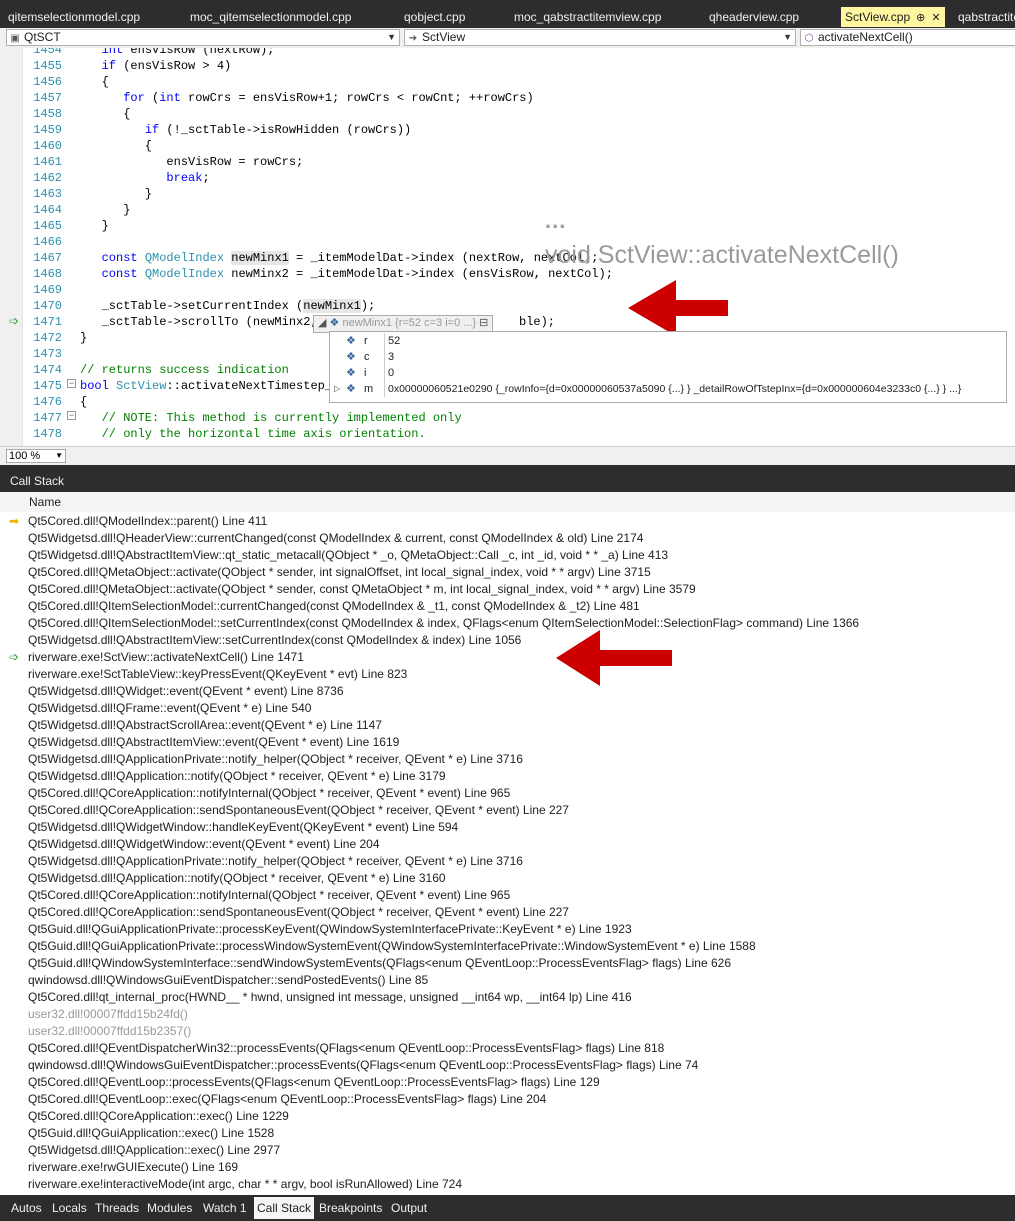  What do you see at coordinates (984, 17) in the screenshot?
I see `tab-qabstractitemview: qabstractite` at bounding box center [984, 17].